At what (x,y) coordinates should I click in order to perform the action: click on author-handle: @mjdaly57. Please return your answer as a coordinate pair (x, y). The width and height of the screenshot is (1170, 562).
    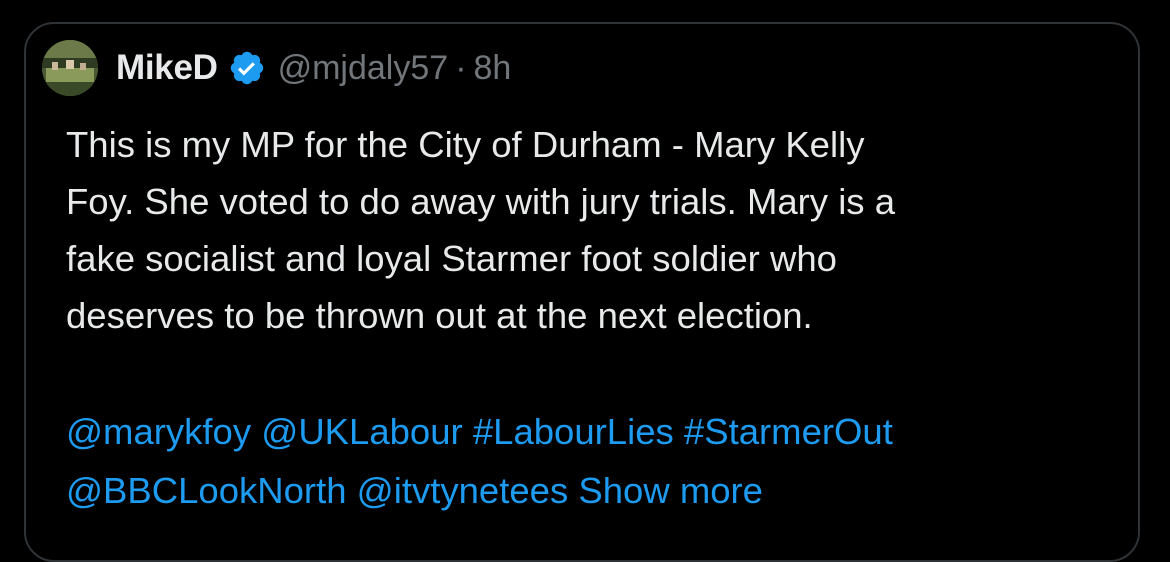
    Looking at the image, I should click on (363, 68).